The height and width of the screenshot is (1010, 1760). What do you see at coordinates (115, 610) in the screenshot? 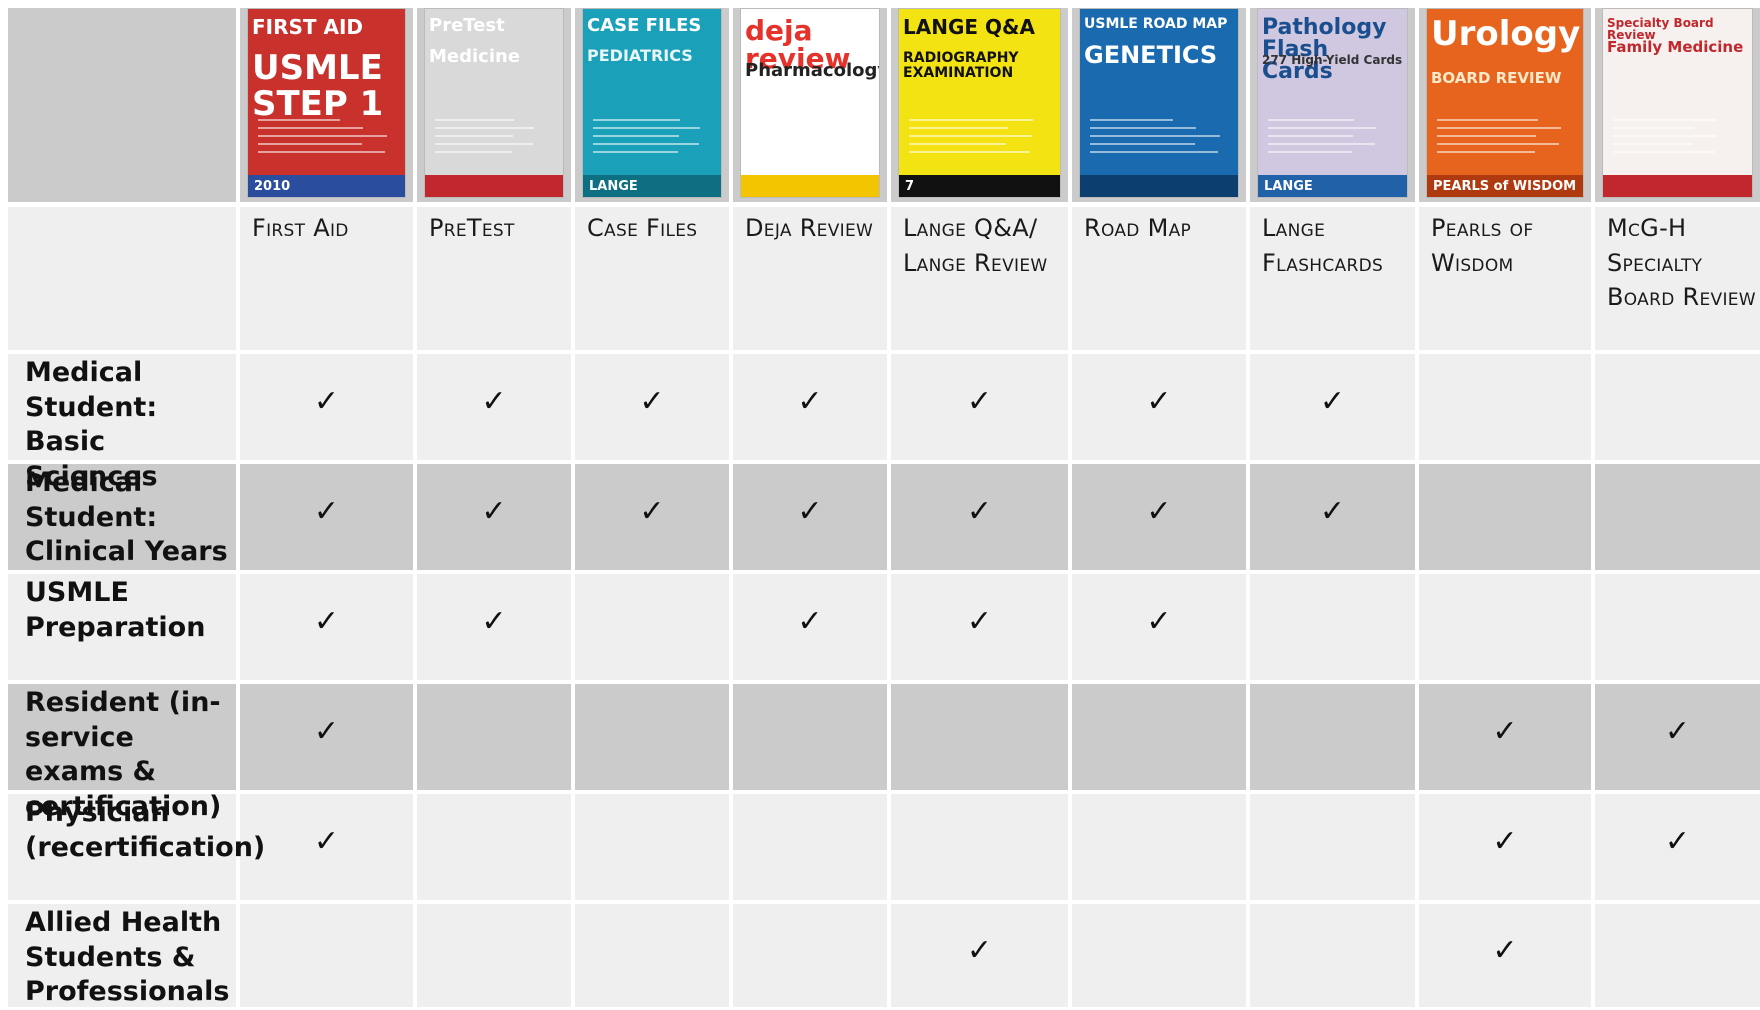
I see `row-label: USMLE Preparation` at bounding box center [115, 610].